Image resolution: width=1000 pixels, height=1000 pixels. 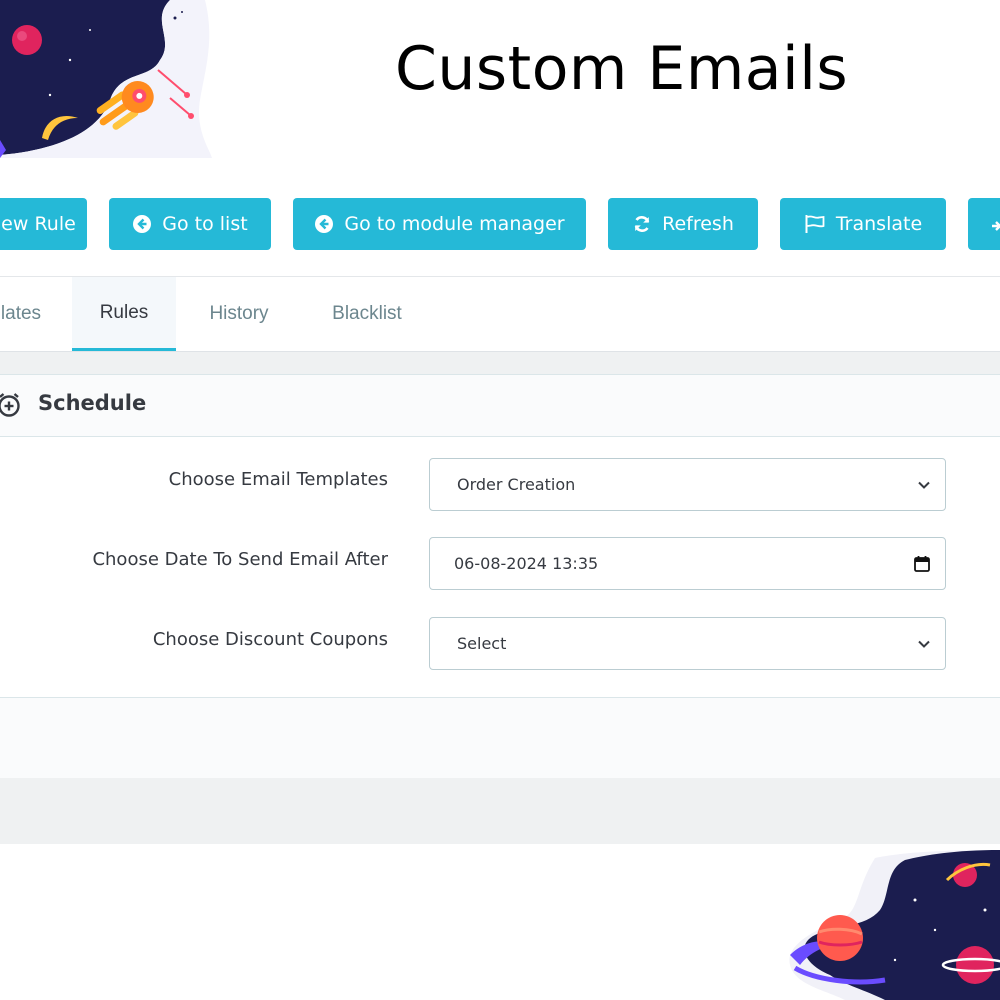 What do you see at coordinates (687, 484) in the screenshot?
I see `email-templates-select: Order Creation` at bounding box center [687, 484].